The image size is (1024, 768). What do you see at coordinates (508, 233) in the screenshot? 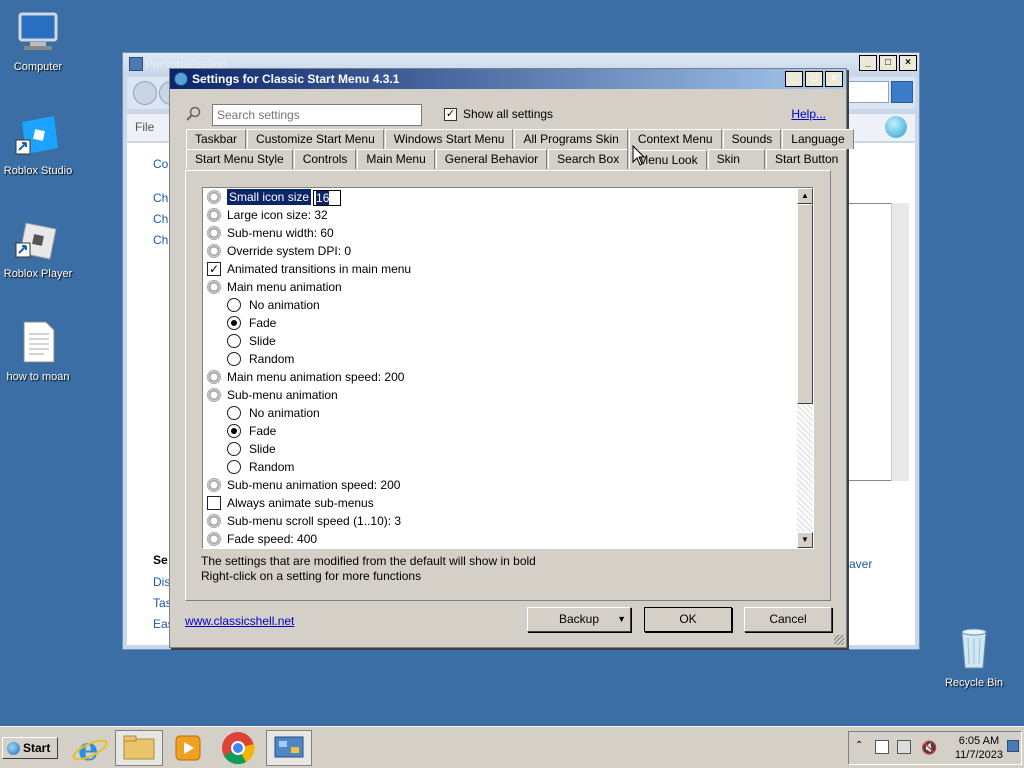
I see `setting-item: Sub-menu width: 60` at bounding box center [508, 233].